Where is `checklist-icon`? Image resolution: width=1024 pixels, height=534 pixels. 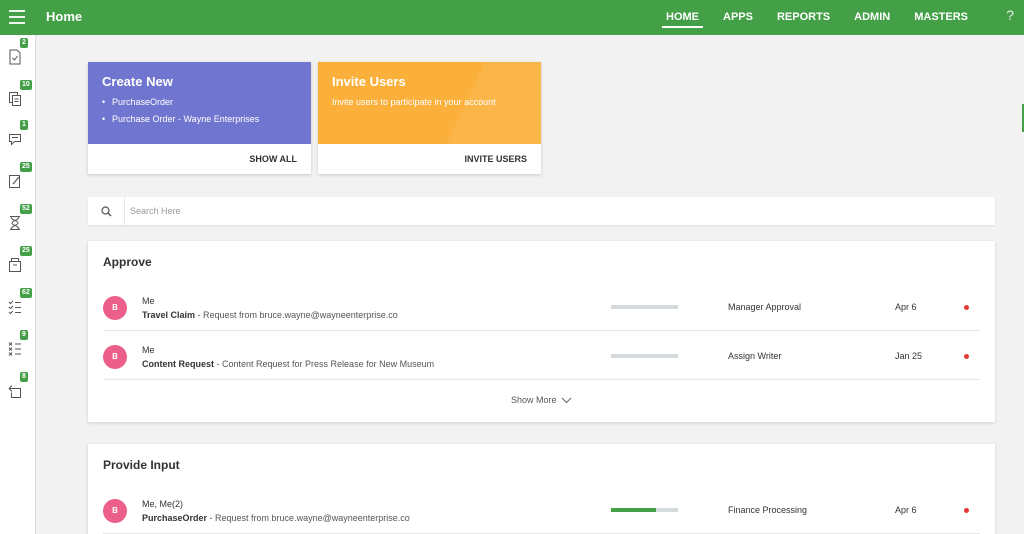
checklist-icon is located at coordinates (14, 307).